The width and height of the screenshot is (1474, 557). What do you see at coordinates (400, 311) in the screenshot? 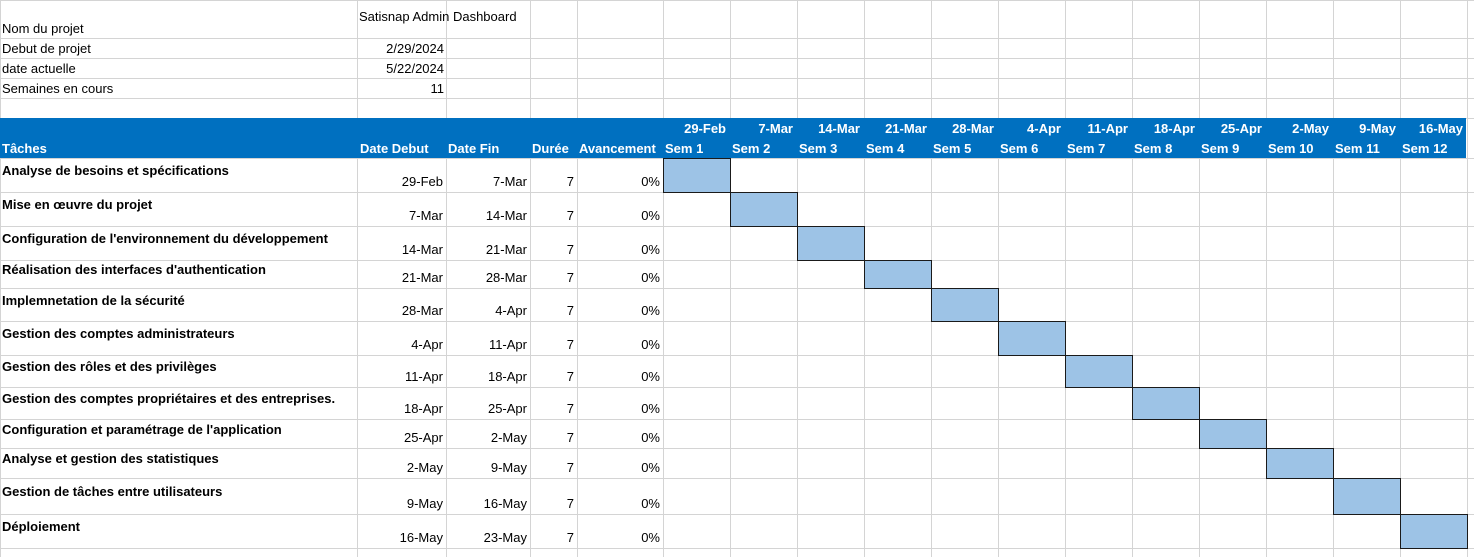
I see `task-start-date: 28-Mar` at bounding box center [400, 311].